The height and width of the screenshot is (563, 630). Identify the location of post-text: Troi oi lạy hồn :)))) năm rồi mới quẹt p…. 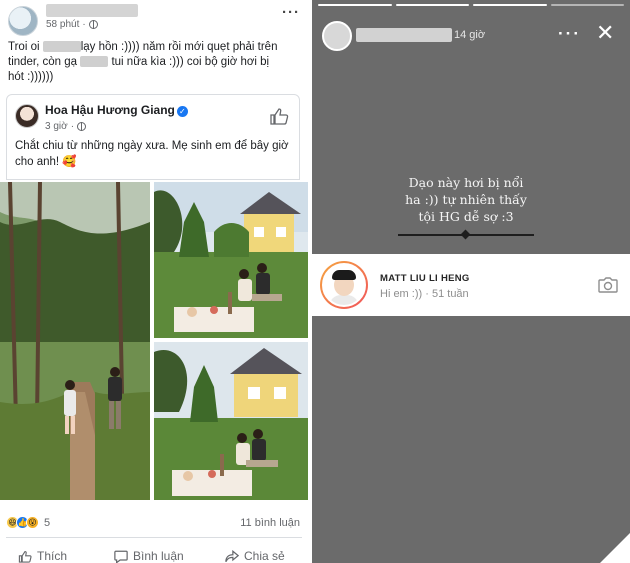
(143, 62).